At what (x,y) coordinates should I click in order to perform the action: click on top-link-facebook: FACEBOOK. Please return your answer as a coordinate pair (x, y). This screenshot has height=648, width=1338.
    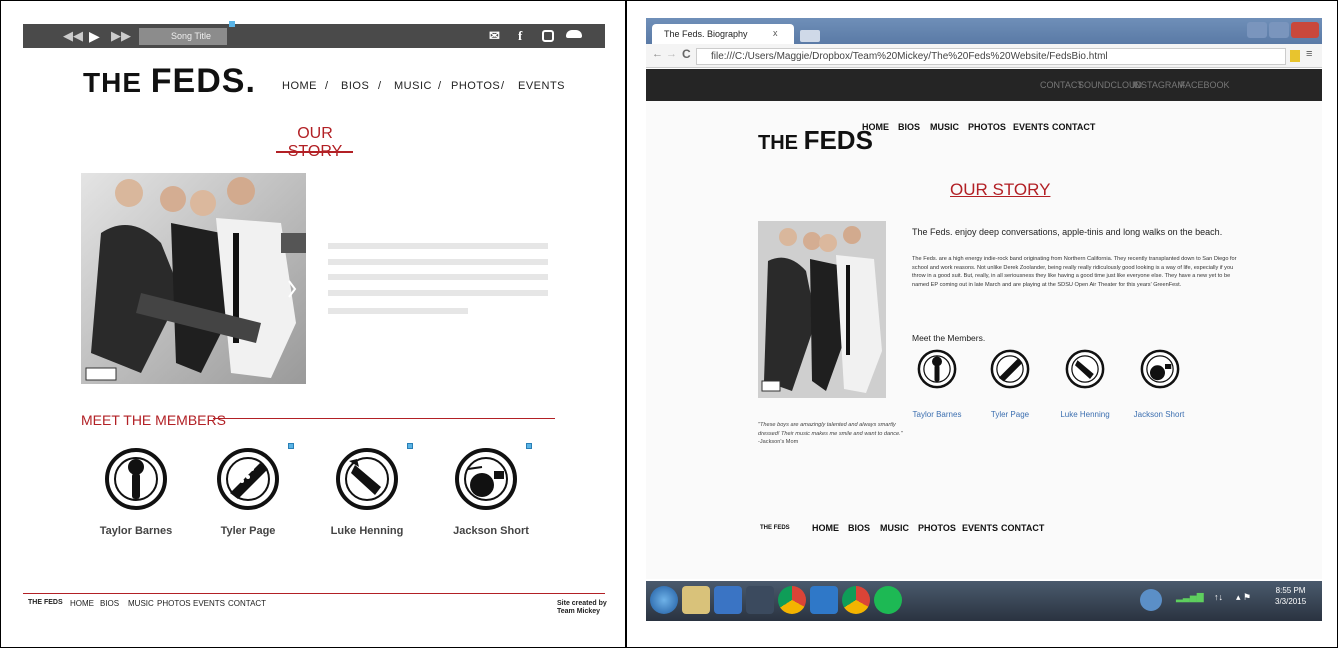
    Looking at the image, I should click on (1205, 85).